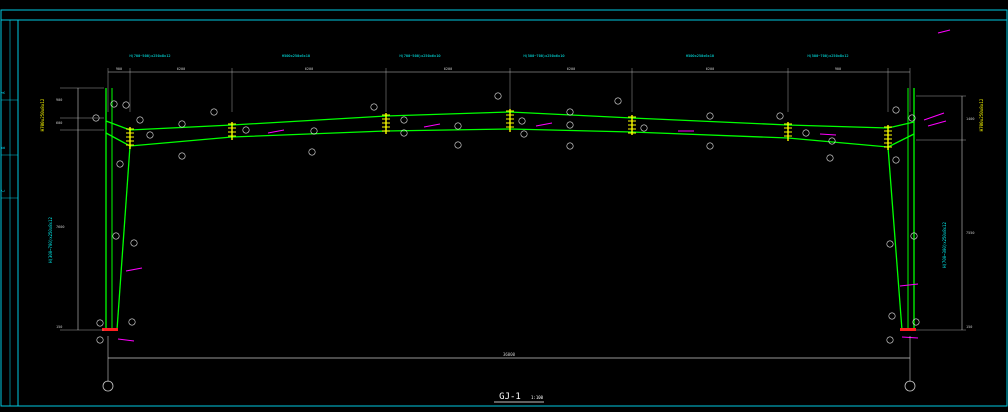 The width and height of the screenshot is (1008, 412). I want to click on drawing-title: GJ-1, so click(510, 397).